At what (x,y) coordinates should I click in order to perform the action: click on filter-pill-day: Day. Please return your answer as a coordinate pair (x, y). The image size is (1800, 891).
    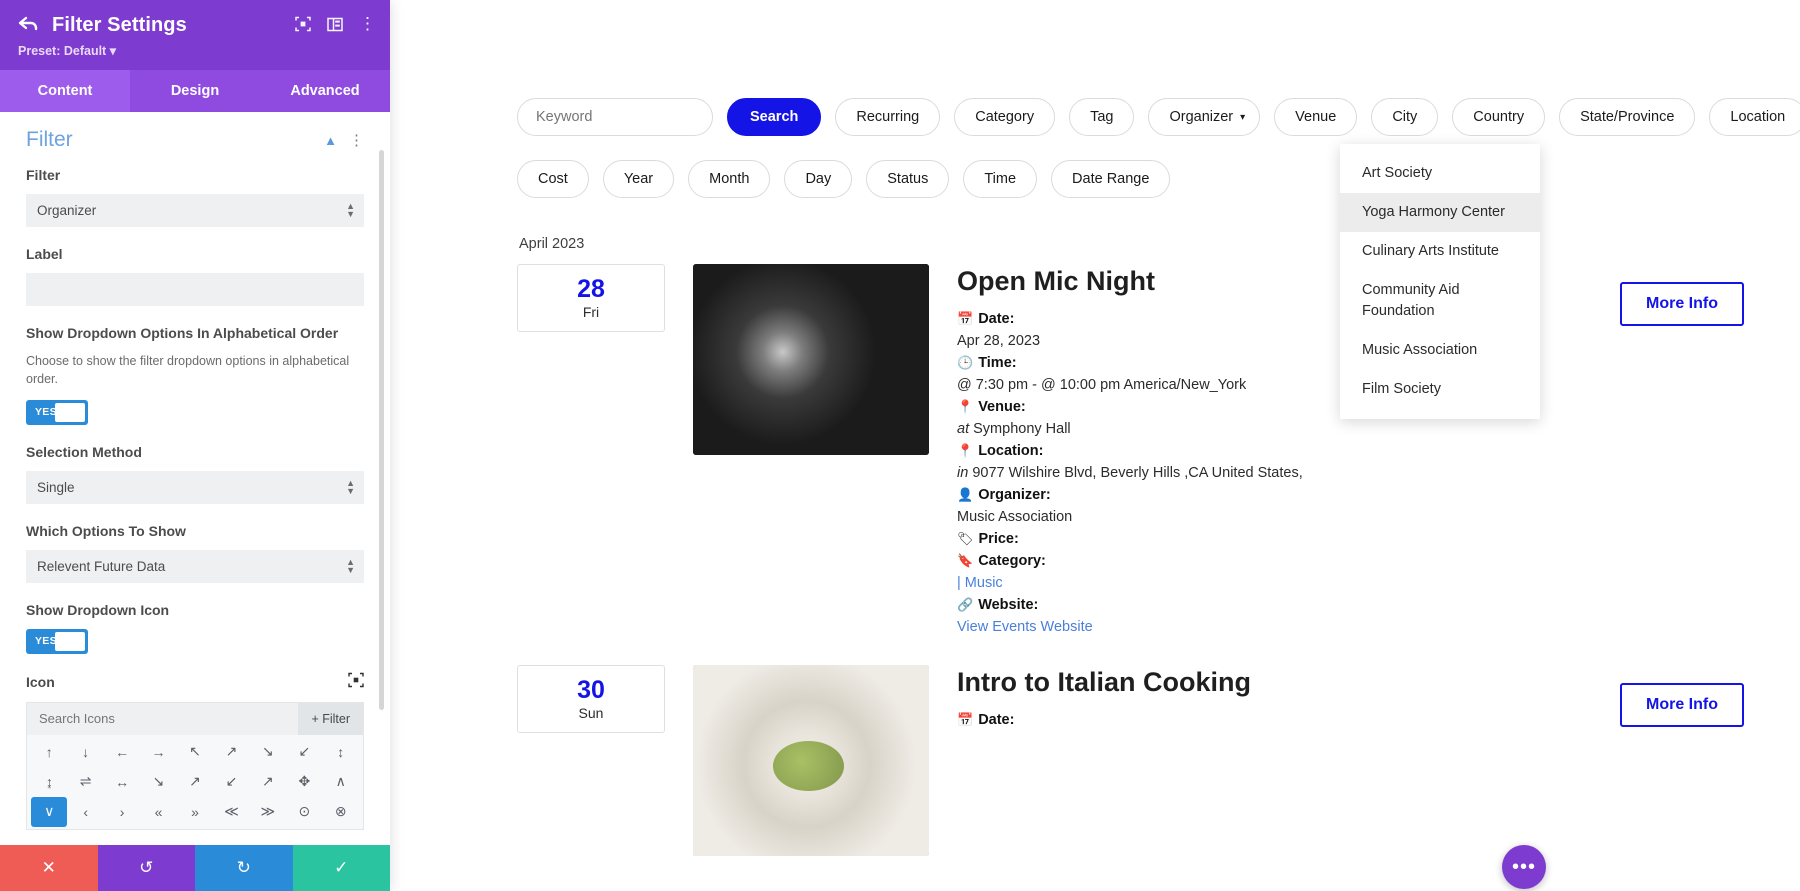
    Looking at the image, I should click on (818, 179).